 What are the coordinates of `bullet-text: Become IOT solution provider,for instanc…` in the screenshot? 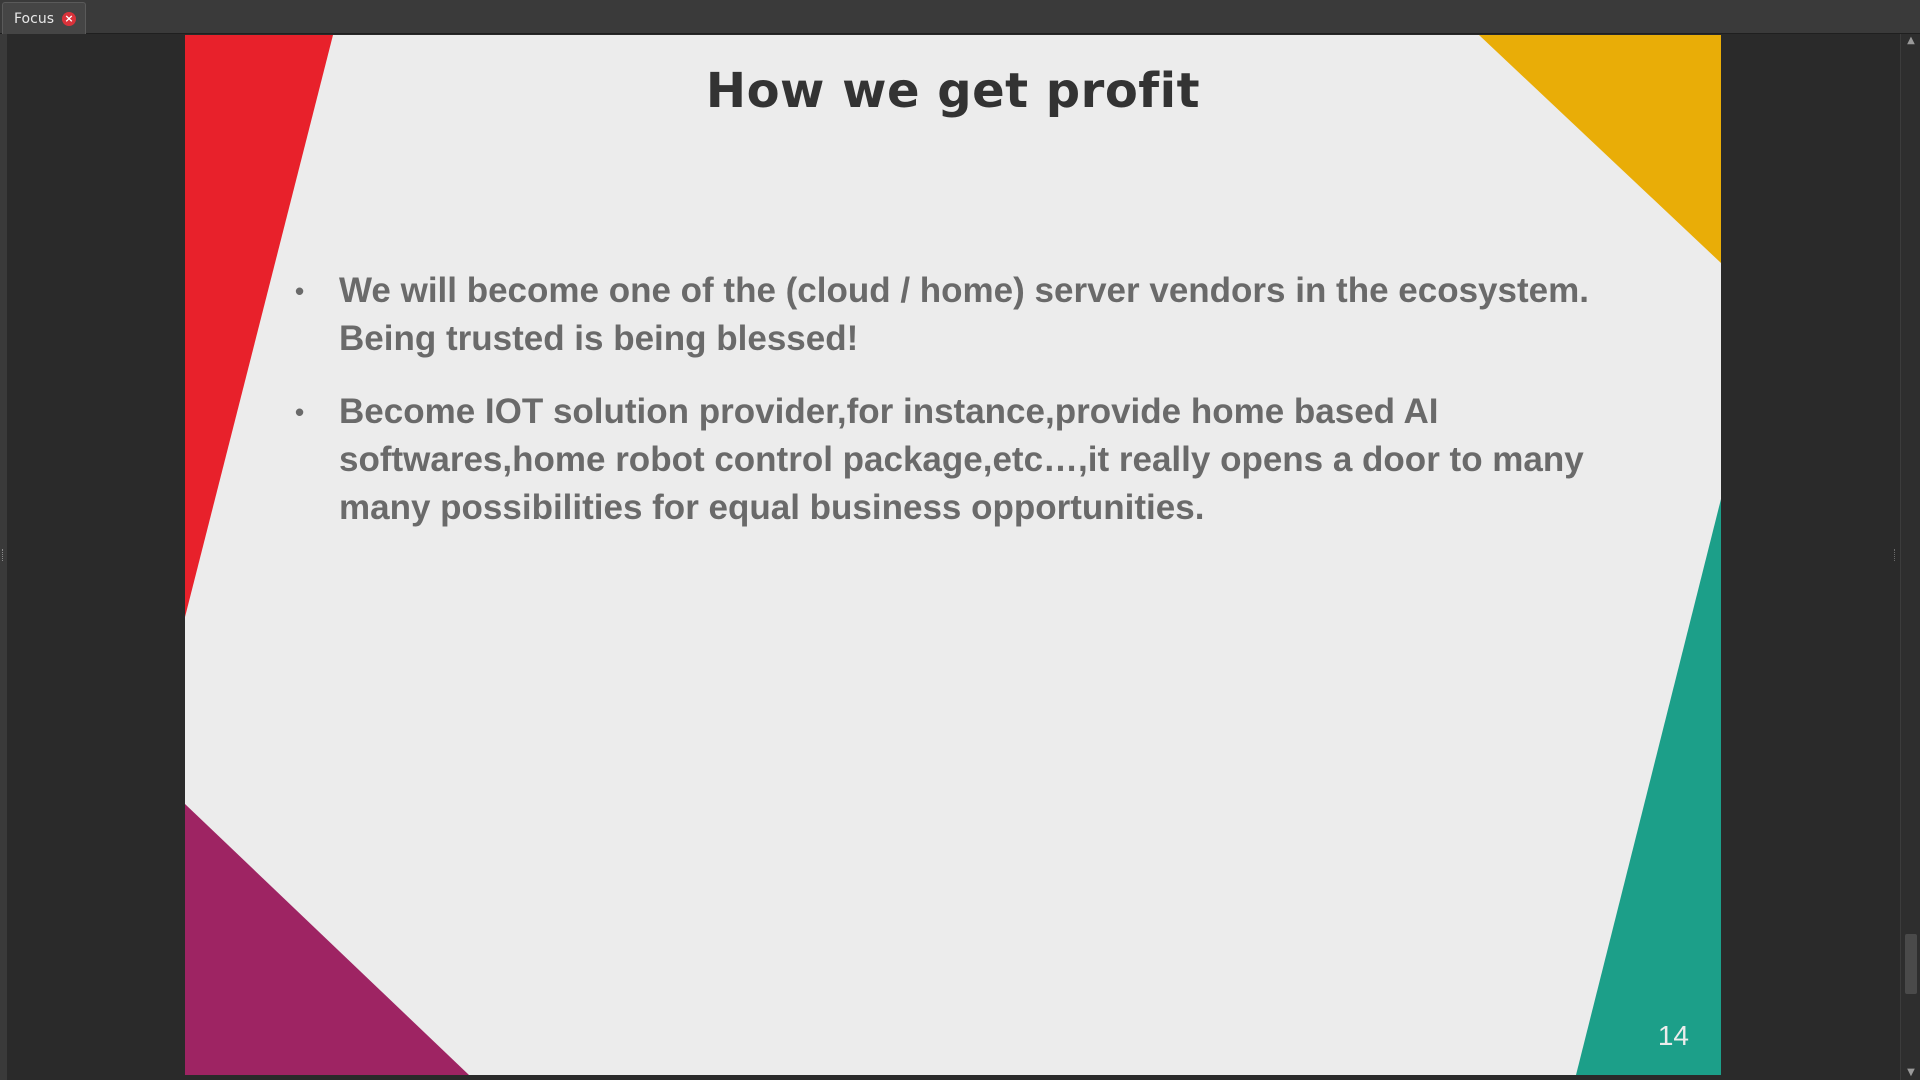 It's located at (961, 459).